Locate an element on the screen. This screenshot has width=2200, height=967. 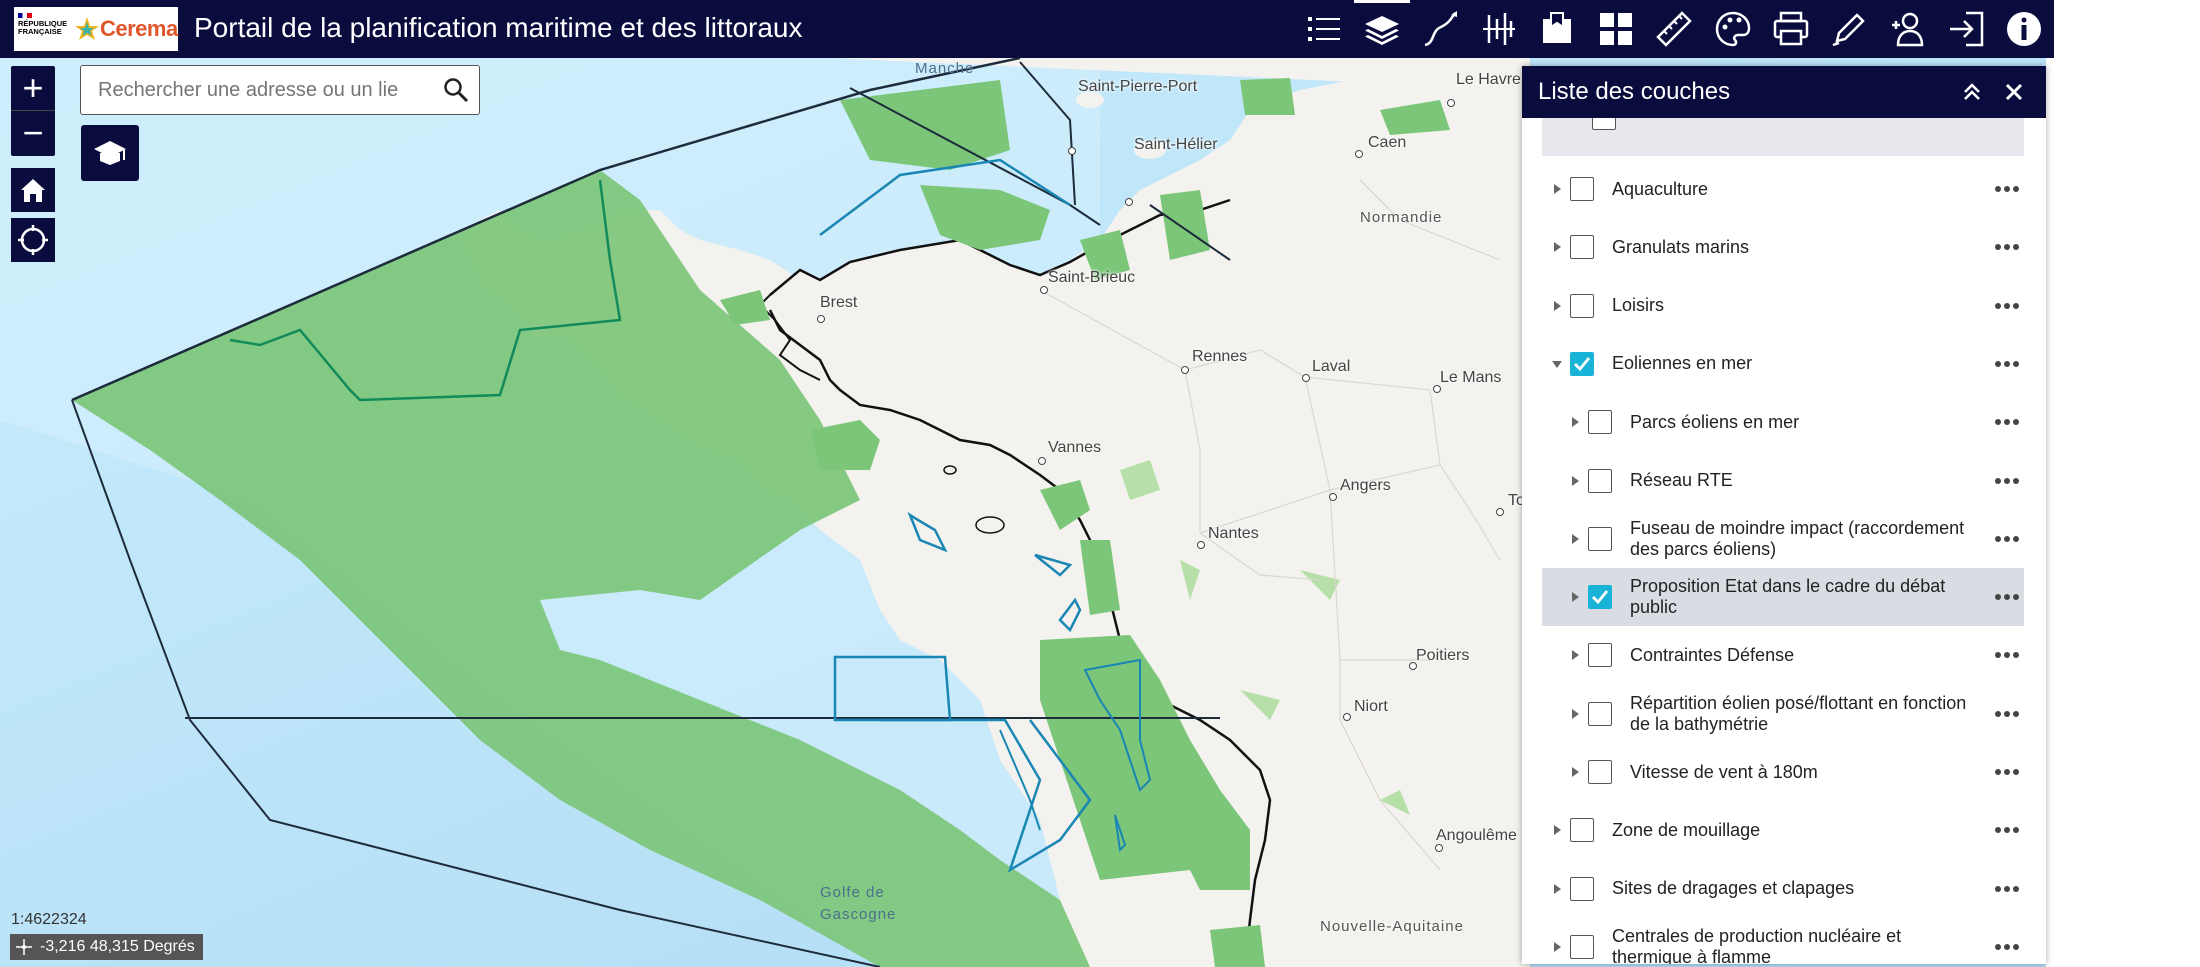
map-label-angers: Angers is located at coordinates (1365, 485).